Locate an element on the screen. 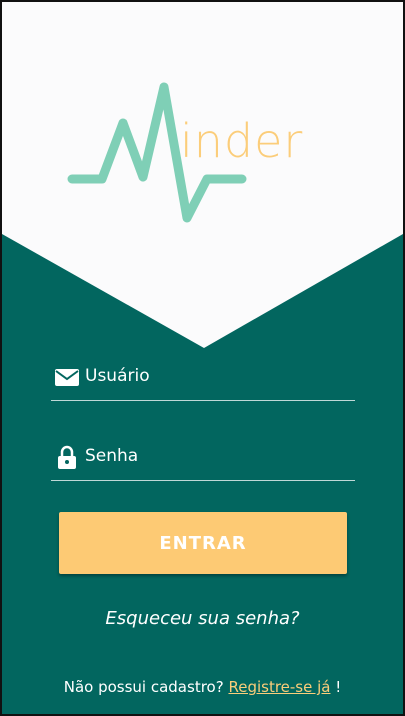 Image resolution: width=405 pixels, height=716 pixels. register-suffix: ! is located at coordinates (338, 687).